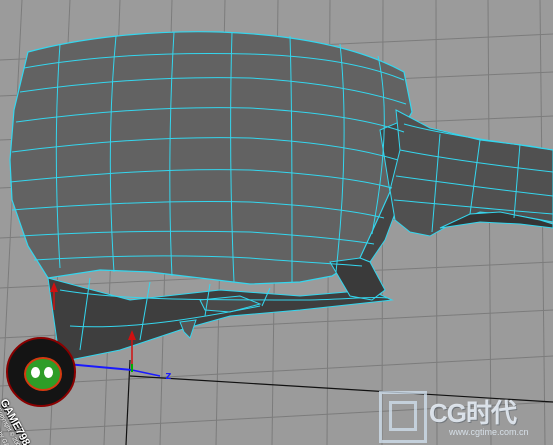 Image resolution: width=553 pixels, height=445 pixels. Describe the element at coordinates (403, 416) in the screenshot. I see `cgtime-logo-inner-icon` at that location.